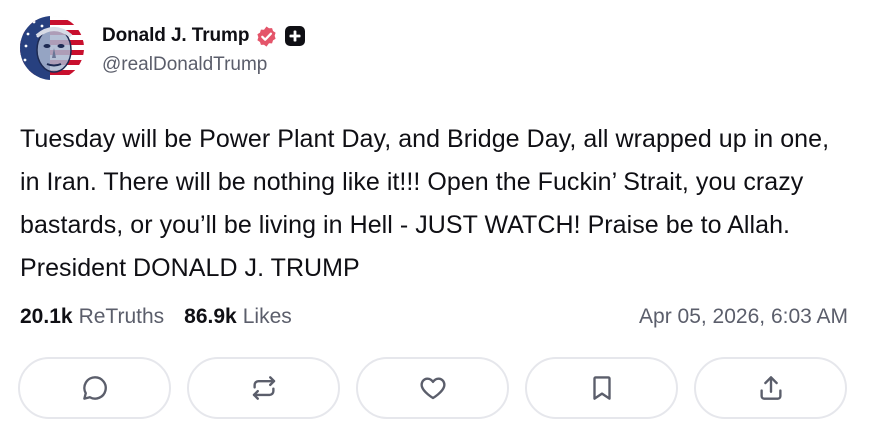 This screenshot has height=436, width=871. I want to click on likes-count: 86.9k, so click(210, 316).